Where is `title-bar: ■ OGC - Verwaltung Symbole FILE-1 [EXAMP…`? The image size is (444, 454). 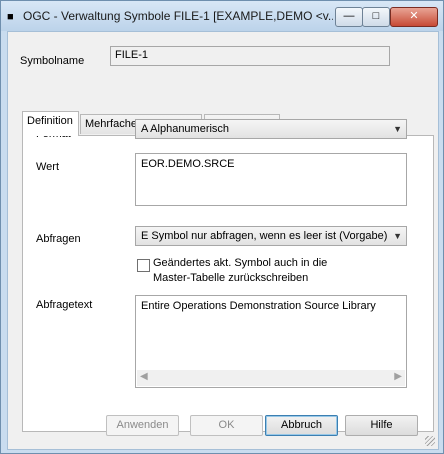 title-bar: ■ OGC - Verwaltung Symbole FILE-1 [EXAMP… is located at coordinates (222, 16).